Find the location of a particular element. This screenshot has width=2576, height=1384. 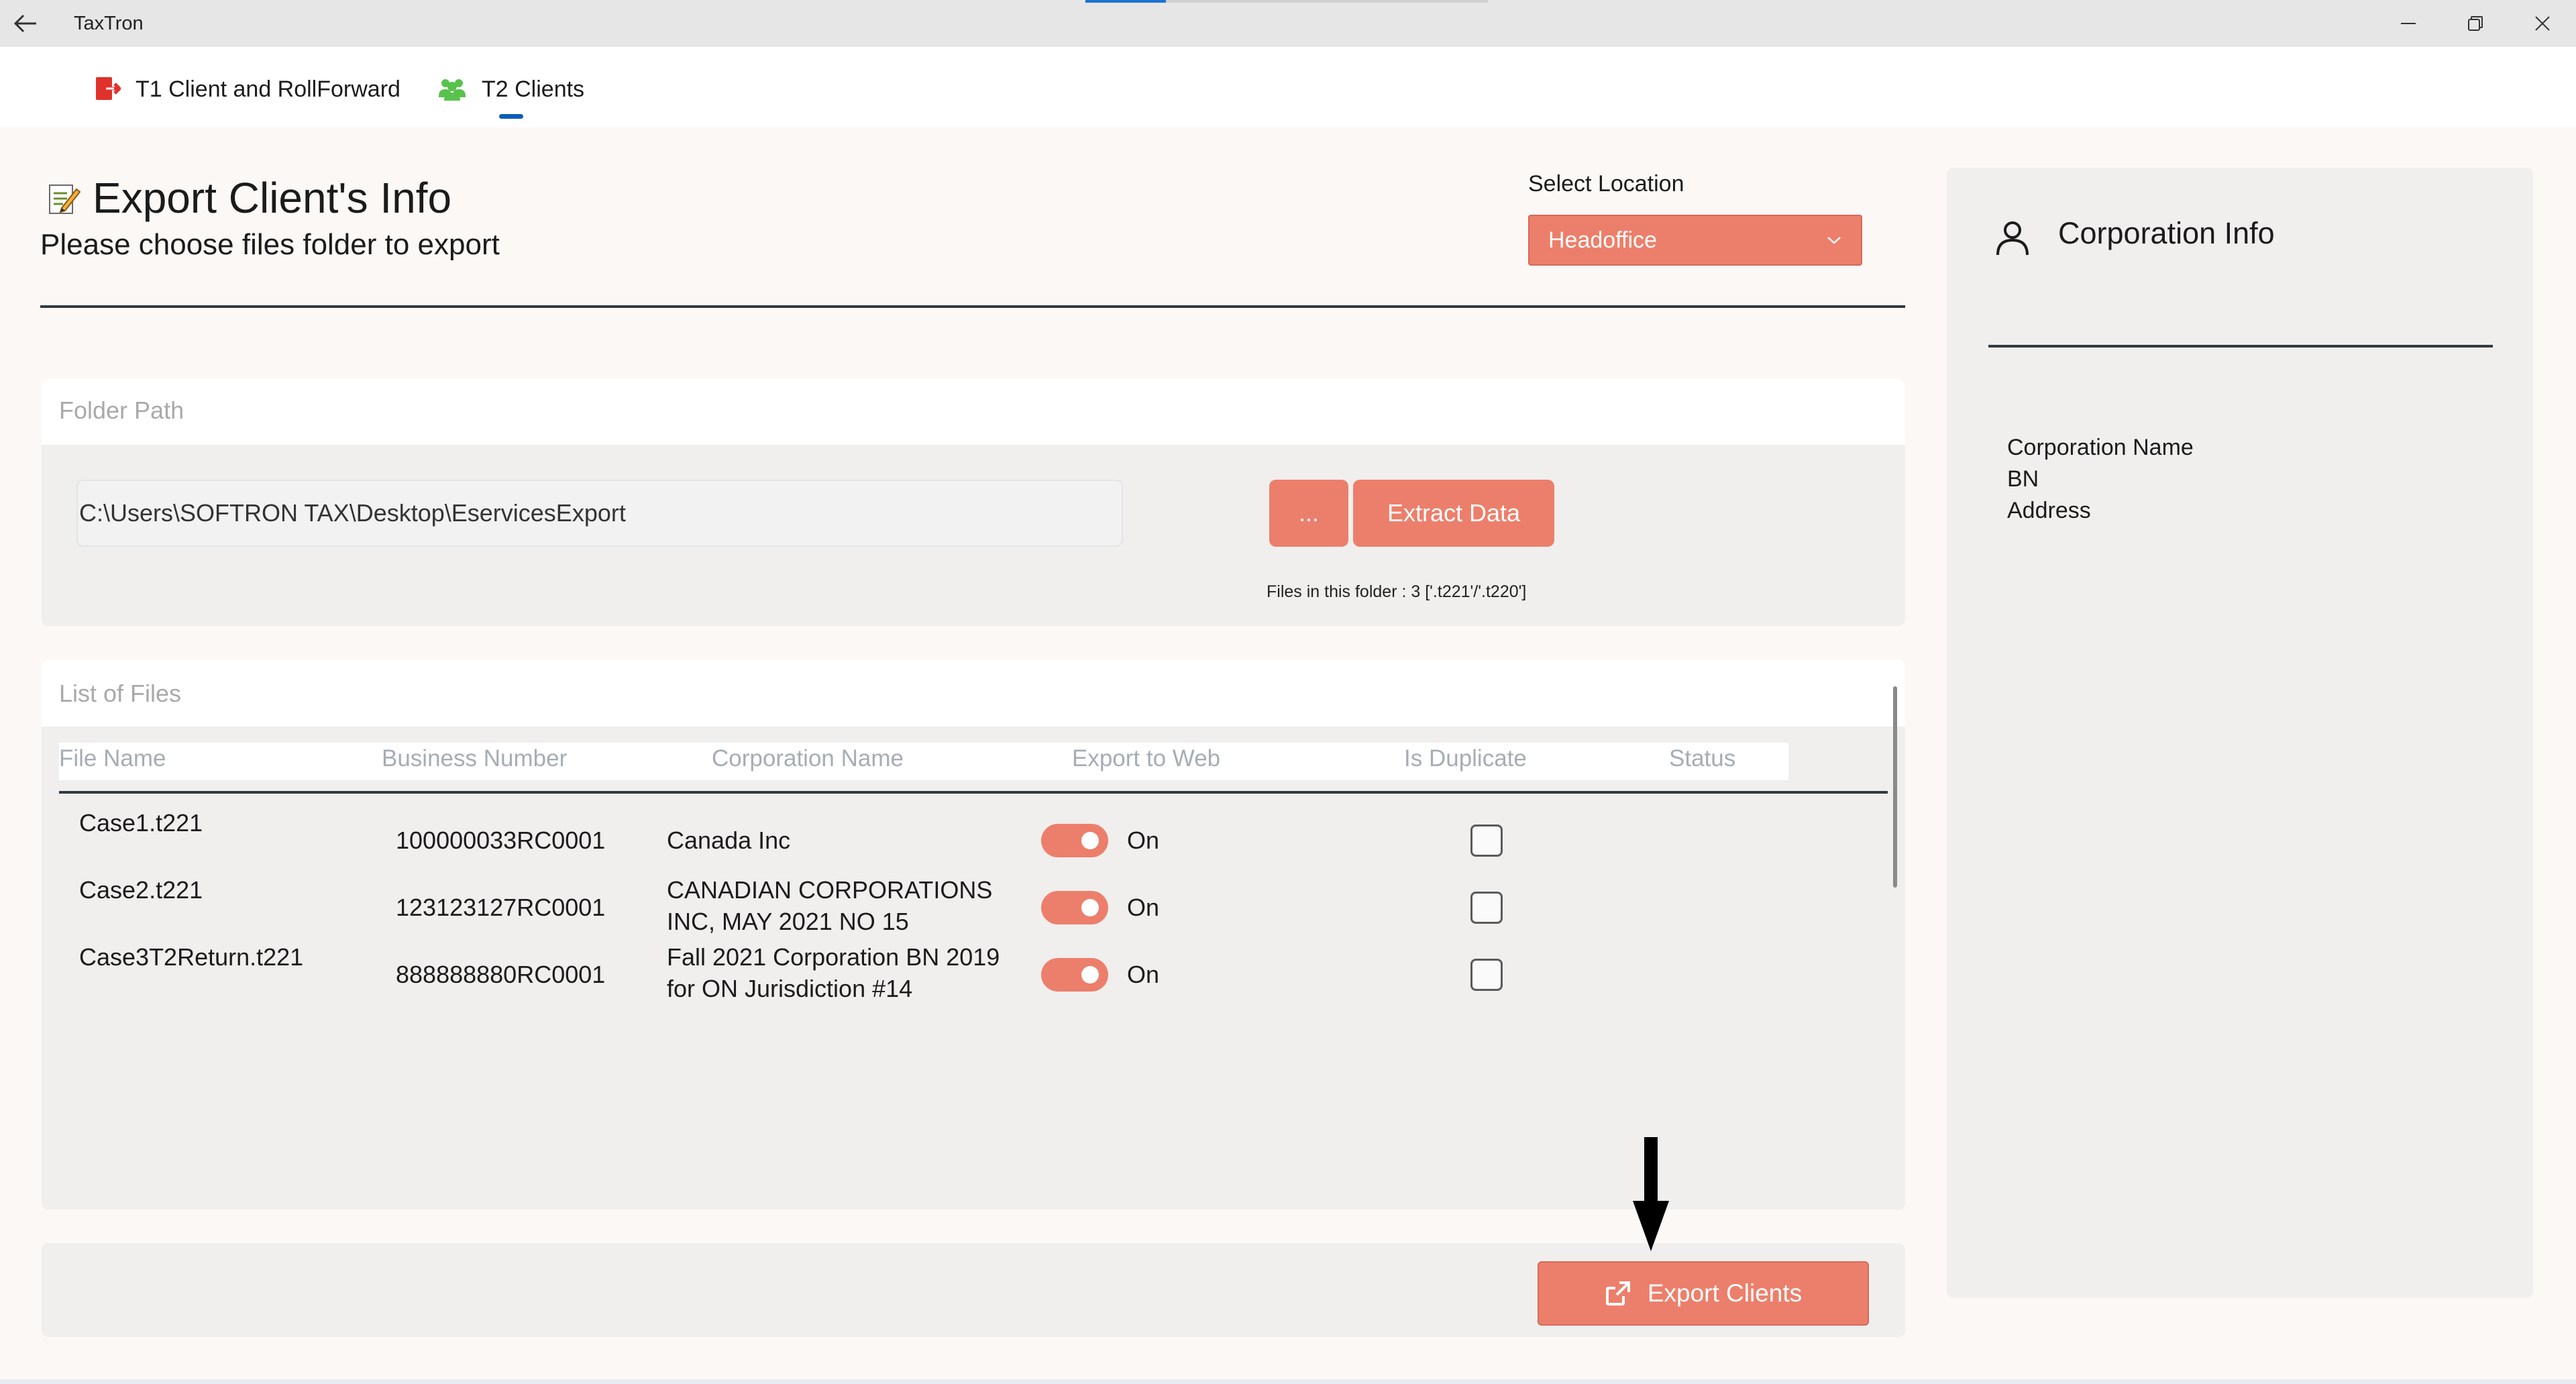

restore-button is located at coordinates (2475, 23).